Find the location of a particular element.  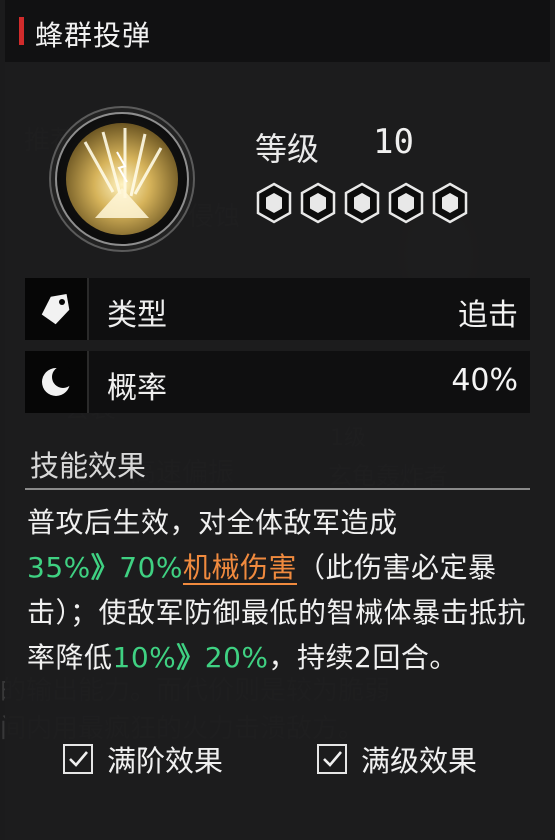

effect-text: 普攻后生效，对全体敌军造成 is located at coordinates (212, 522).